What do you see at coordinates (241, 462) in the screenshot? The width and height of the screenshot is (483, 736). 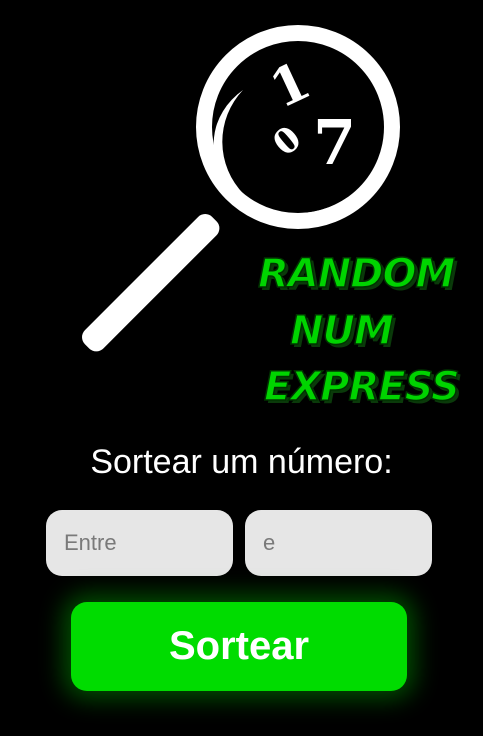 I see `draw-prompt-heading: Sortear um número:` at bounding box center [241, 462].